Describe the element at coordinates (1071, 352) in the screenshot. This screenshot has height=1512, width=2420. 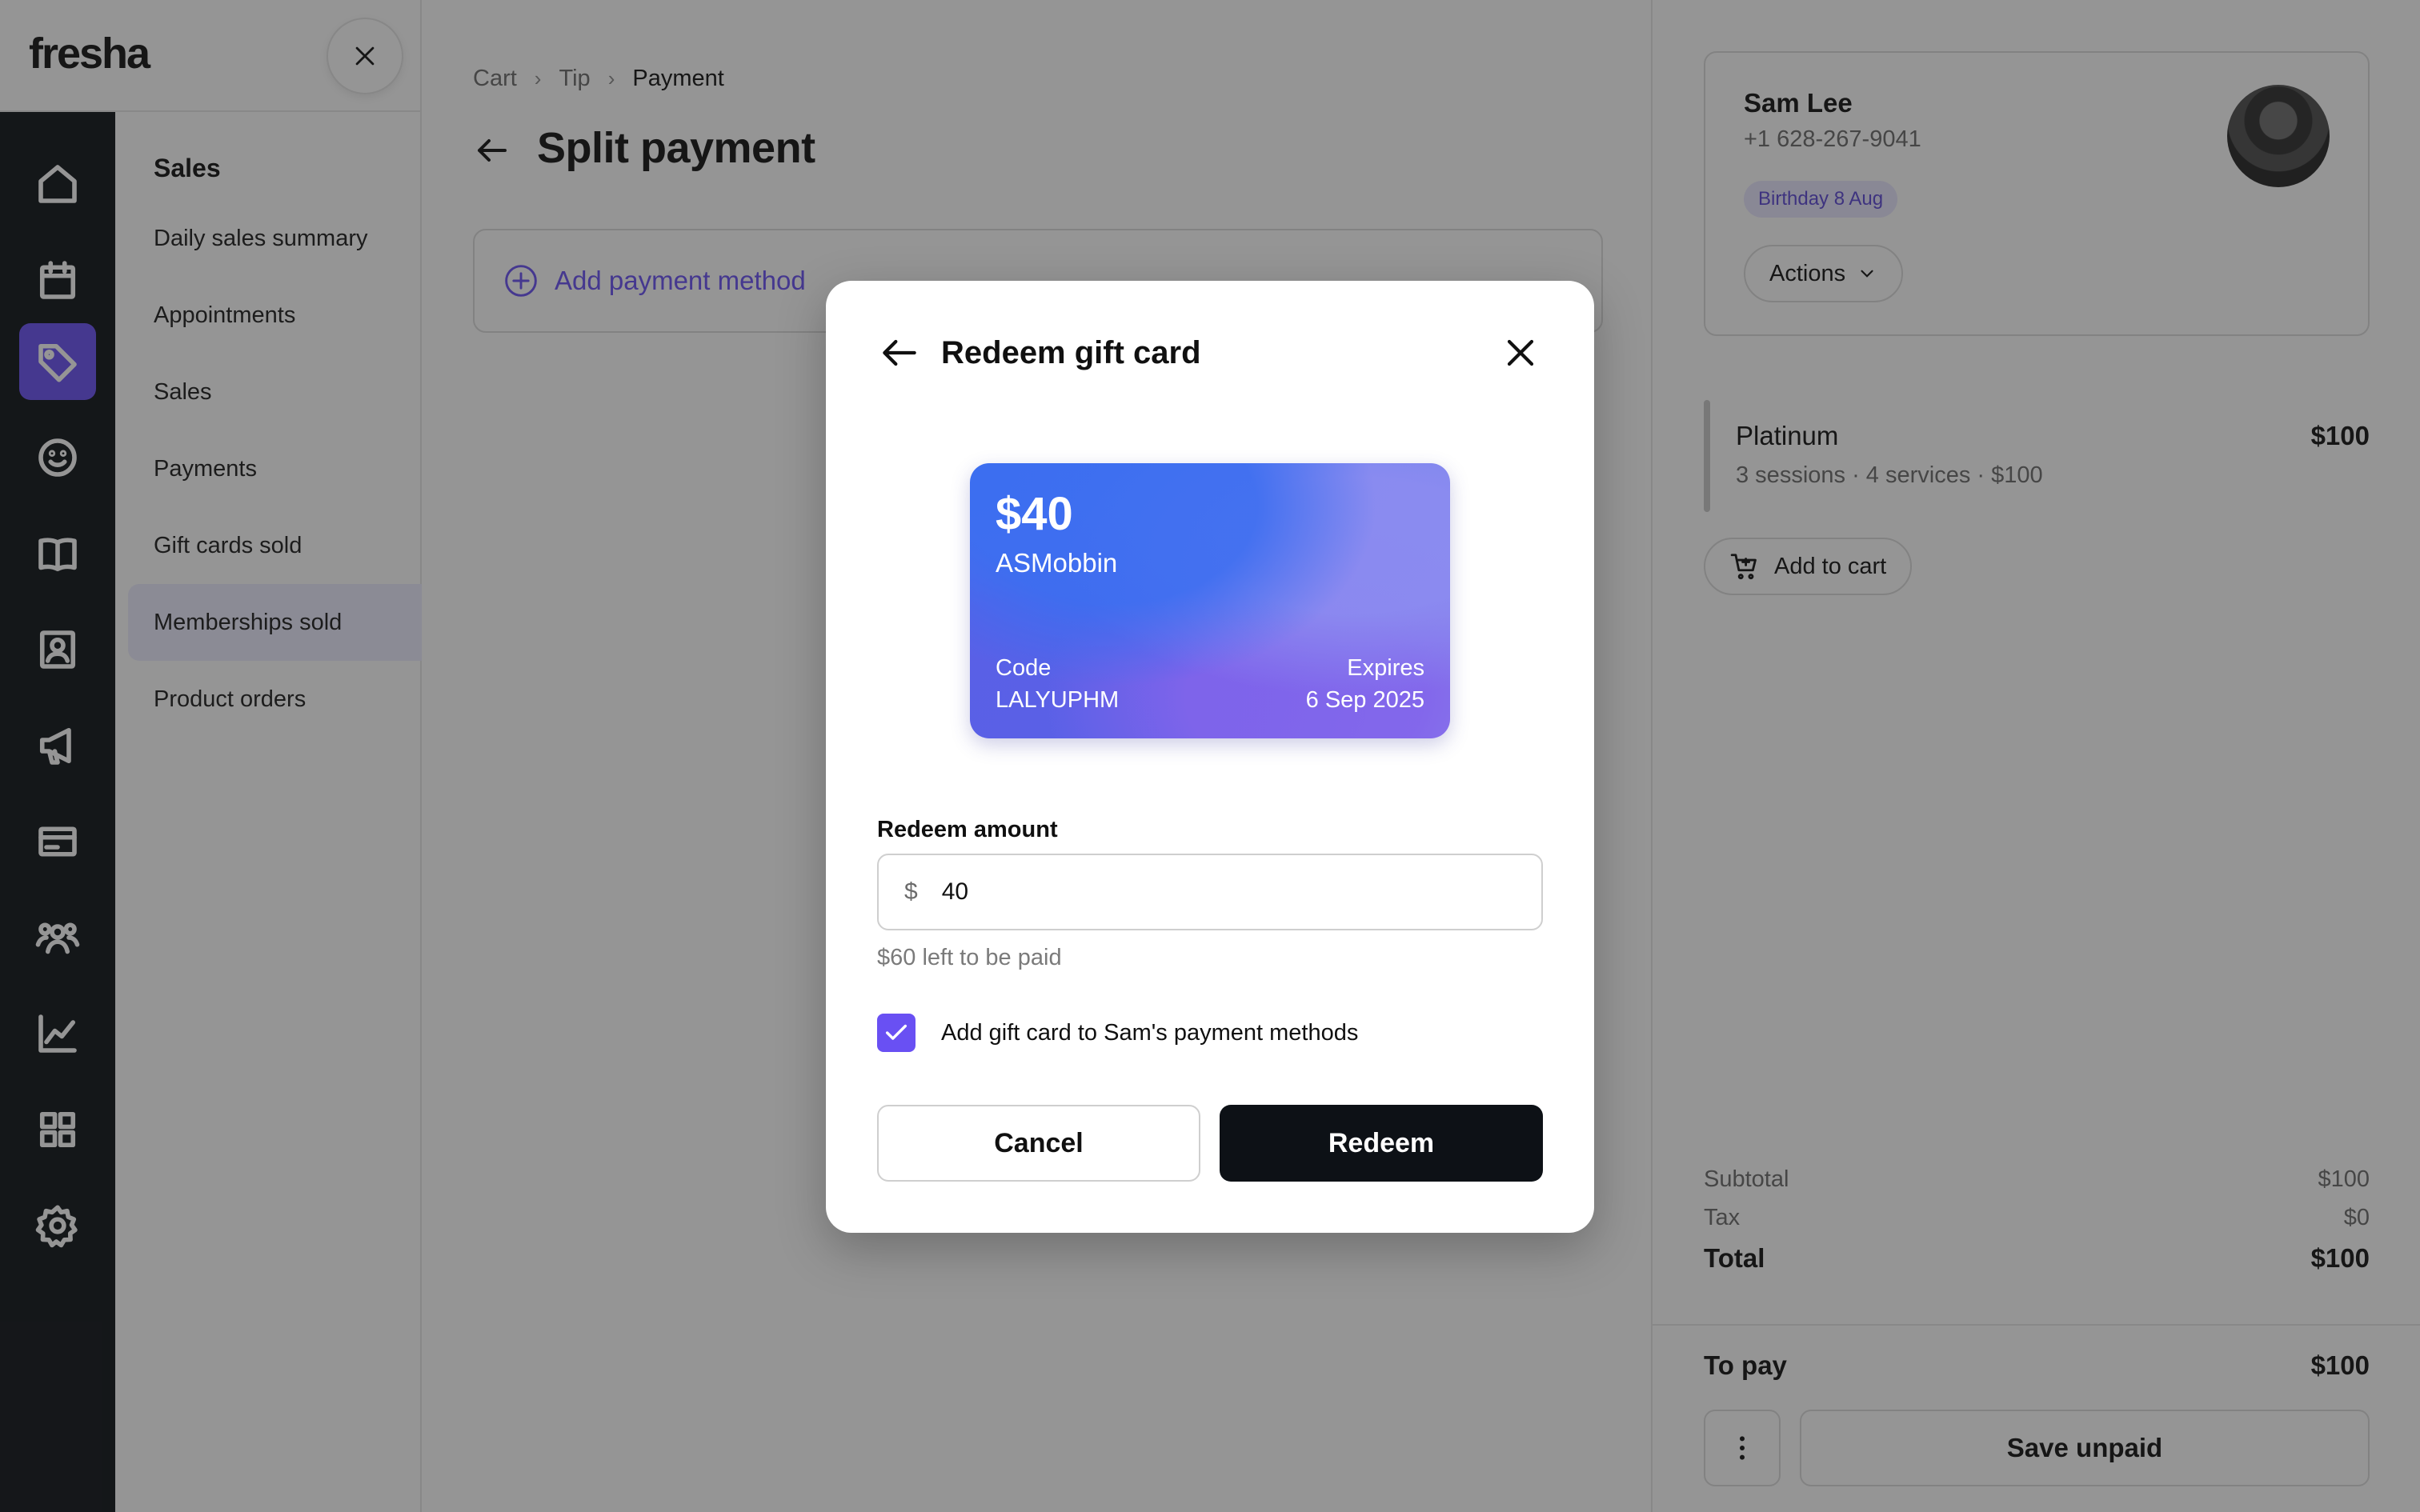
I see `modal-title: Redeem gift card` at that location.